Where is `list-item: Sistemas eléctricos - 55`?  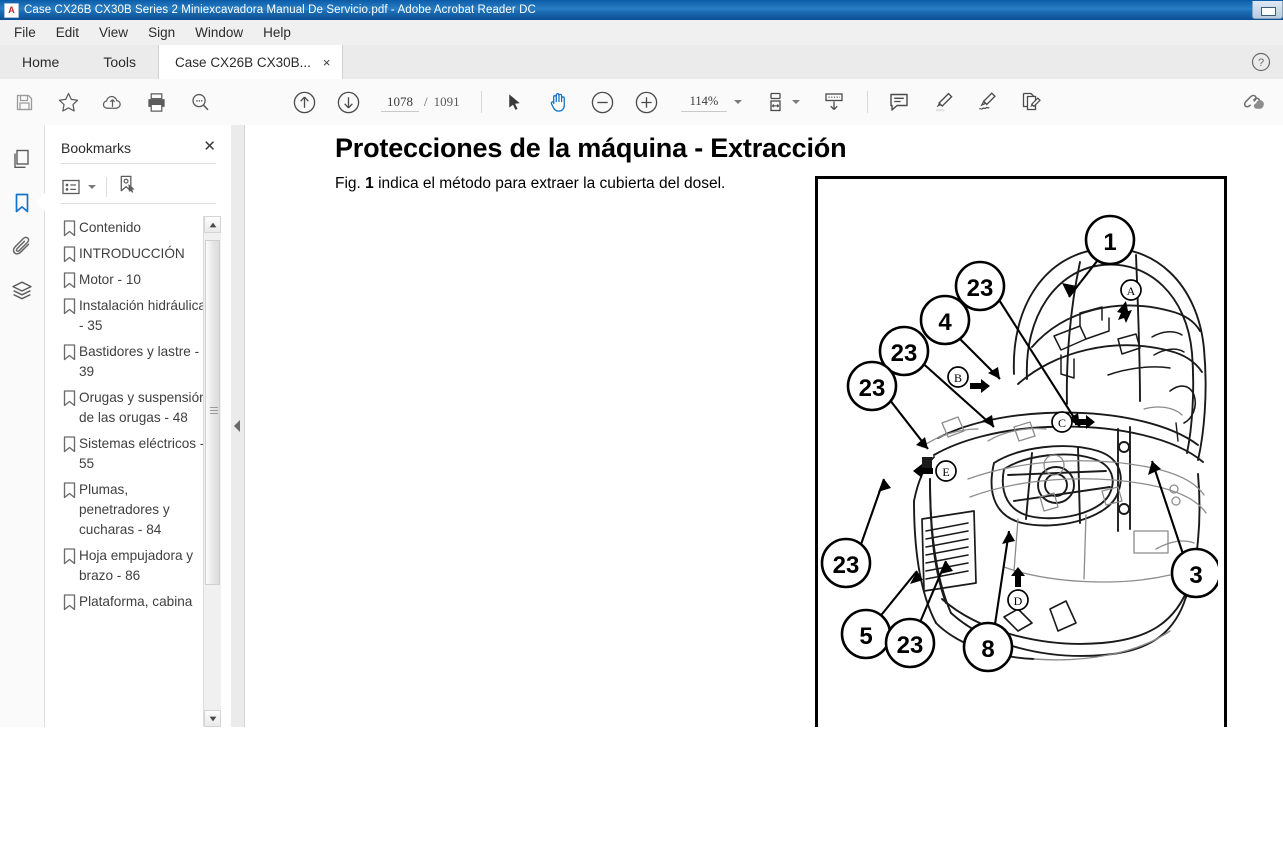
list-item: Sistemas eléctricos - 55 is located at coordinates (137, 454).